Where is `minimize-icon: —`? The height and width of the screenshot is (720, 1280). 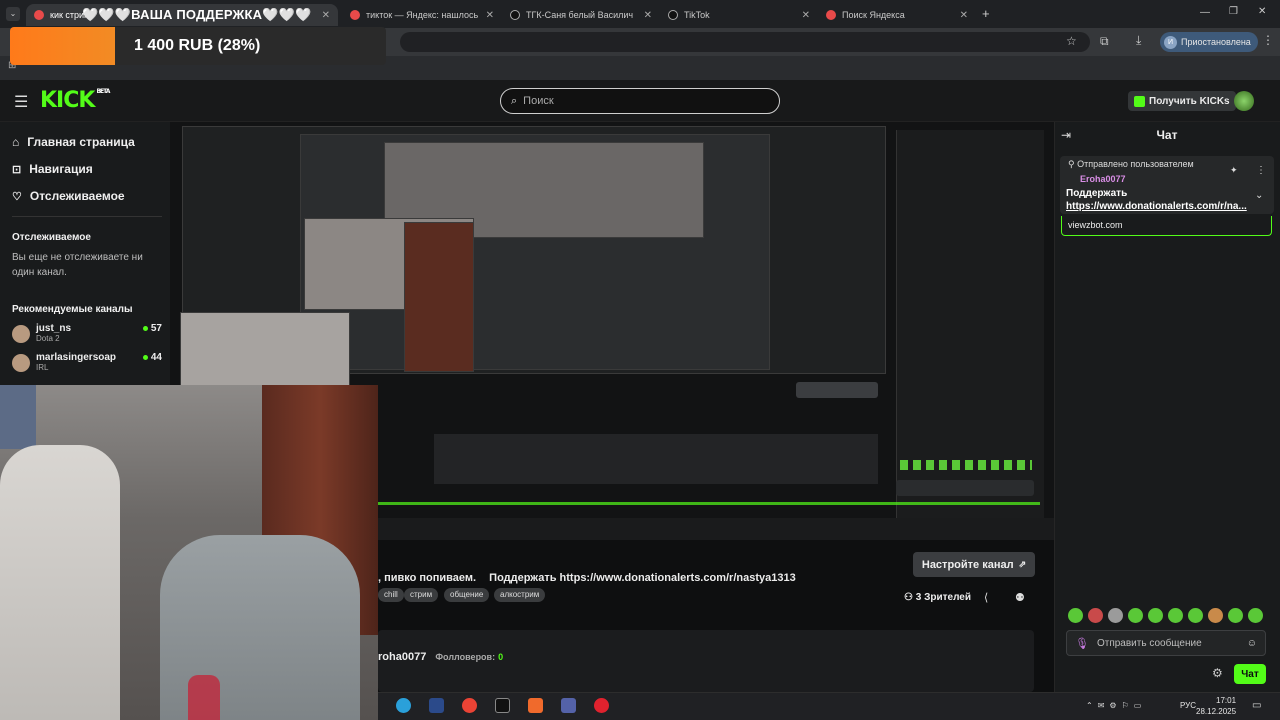 minimize-icon: — is located at coordinates (1205, 12).